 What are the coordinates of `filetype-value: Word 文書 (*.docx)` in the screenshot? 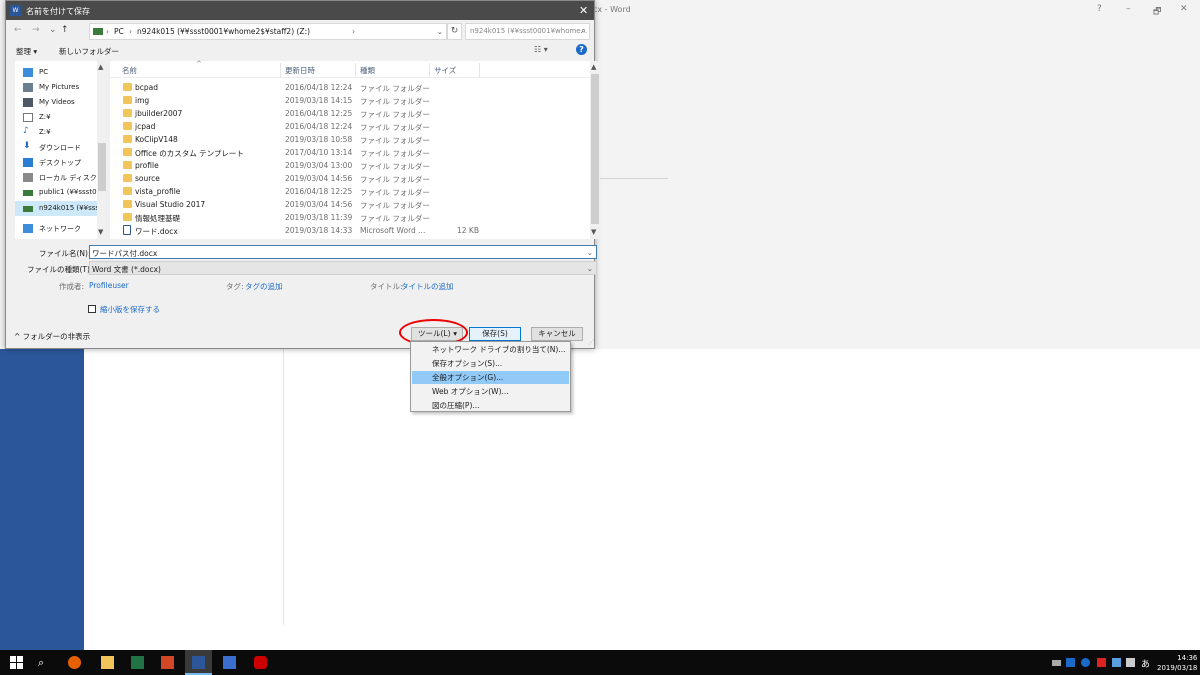 It's located at (126, 269).